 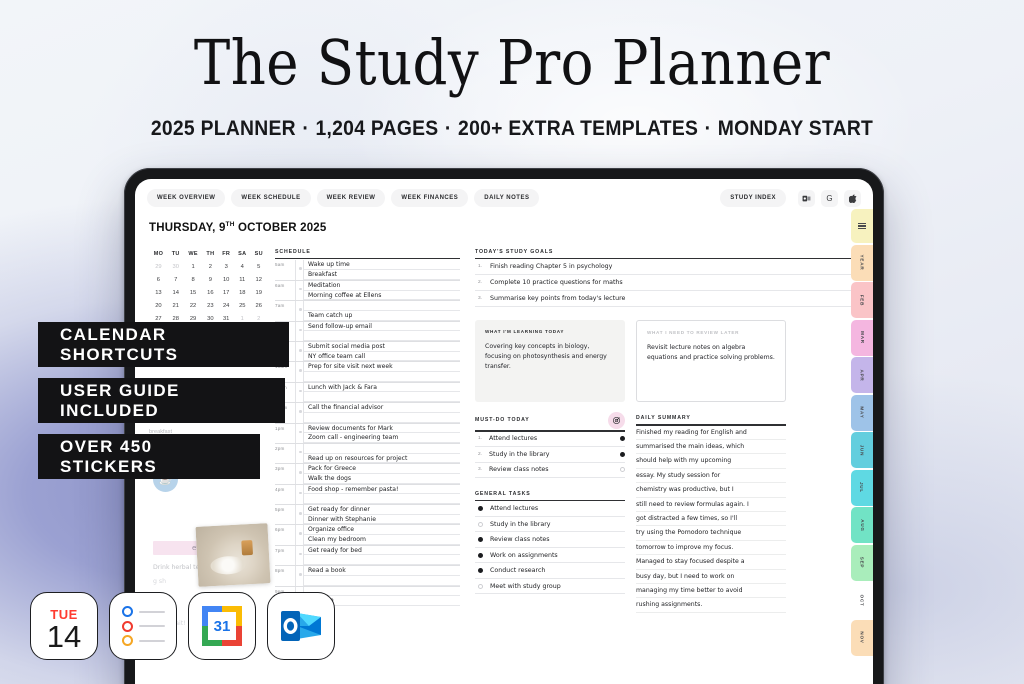 I want to click on schedule-entry: Read a book, so click(x=382, y=571).